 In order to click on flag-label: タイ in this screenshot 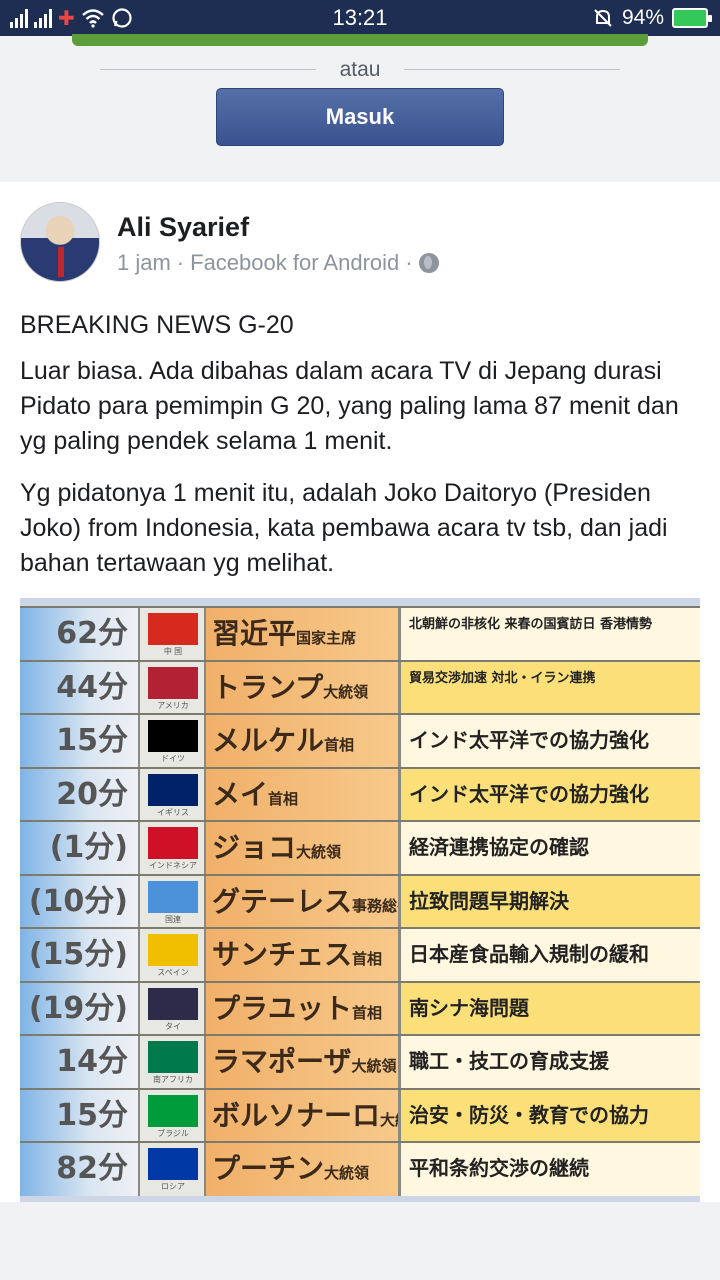, I will do `click(173, 1026)`.